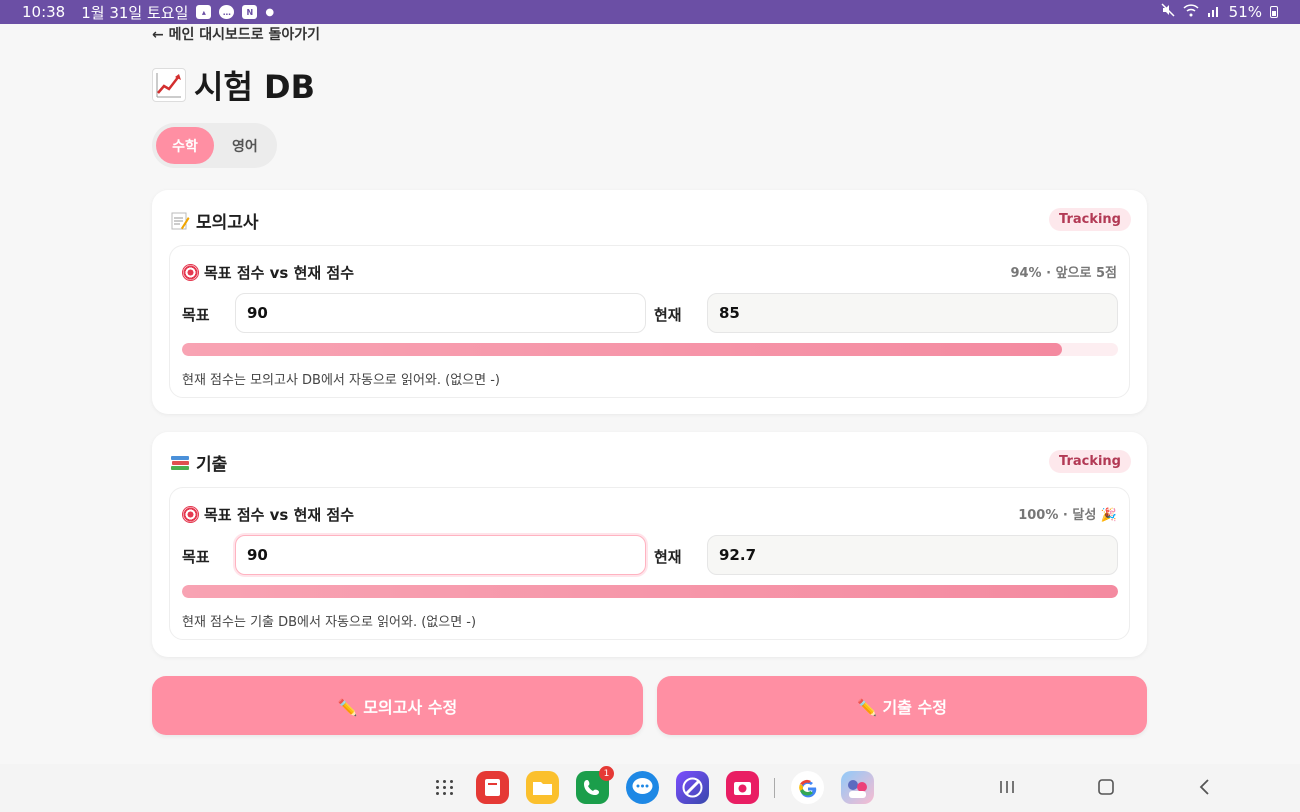 The image size is (1300, 812). Describe the element at coordinates (169, 85) in the screenshot. I see `chart-increasing-icon` at that location.